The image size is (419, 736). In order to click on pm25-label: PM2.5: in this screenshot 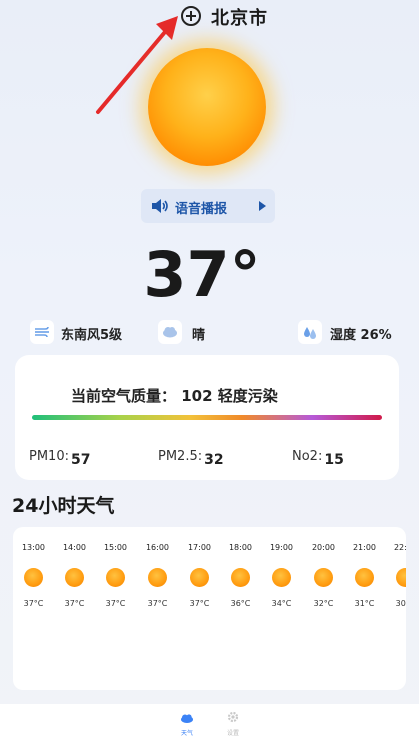, I will do `click(180, 456)`.